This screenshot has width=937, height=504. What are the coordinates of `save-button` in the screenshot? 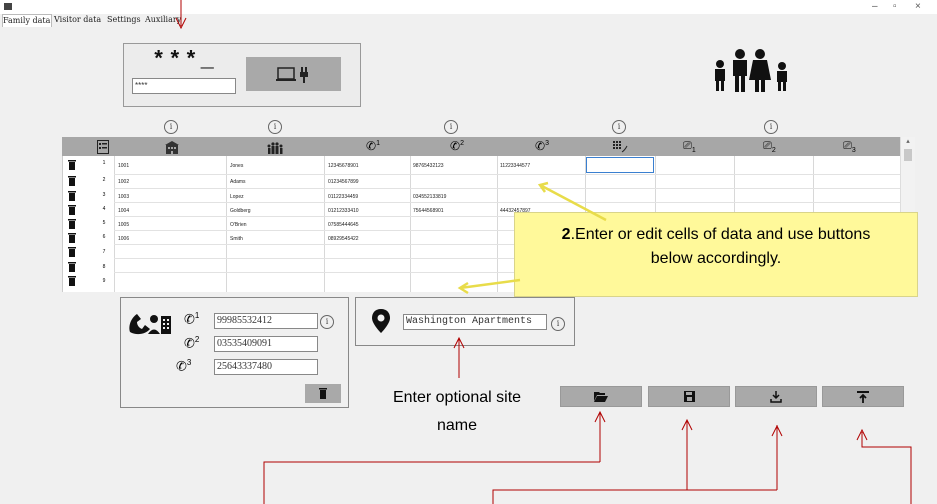 It's located at (689, 396).